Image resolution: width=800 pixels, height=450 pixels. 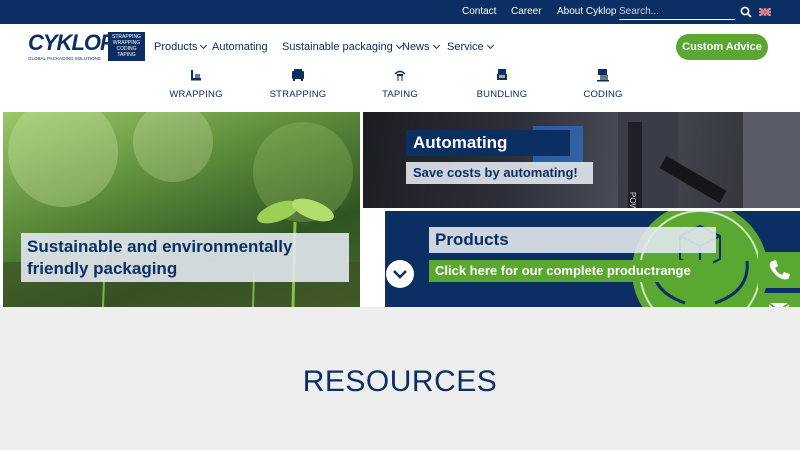 What do you see at coordinates (571, 271) in the screenshot?
I see `products-subtitle: Click here for our complete productrange` at bounding box center [571, 271].